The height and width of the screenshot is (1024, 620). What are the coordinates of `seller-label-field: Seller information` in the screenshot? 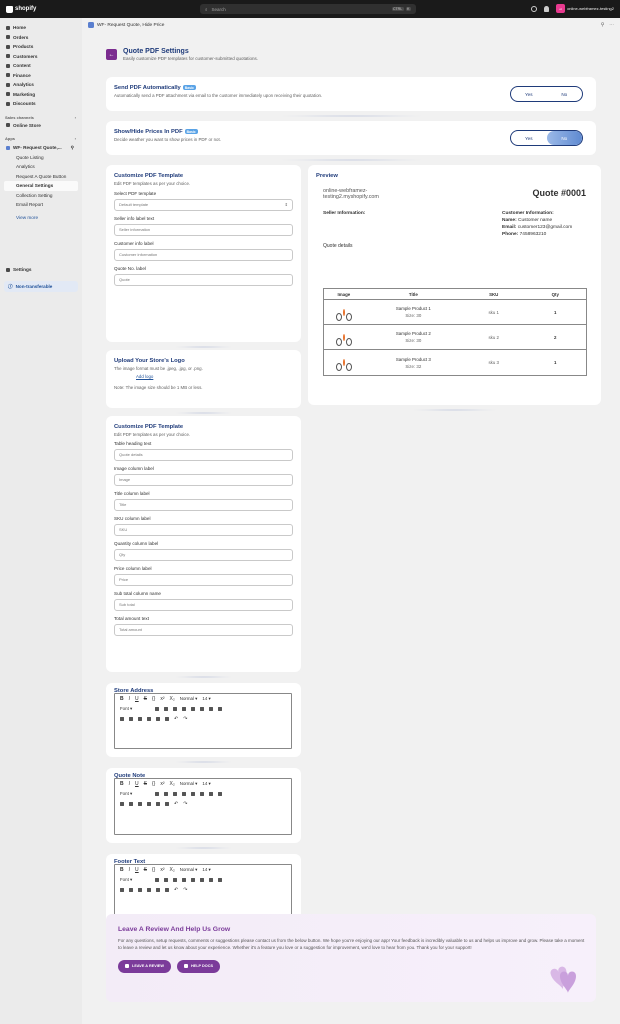 It's located at (203, 229).